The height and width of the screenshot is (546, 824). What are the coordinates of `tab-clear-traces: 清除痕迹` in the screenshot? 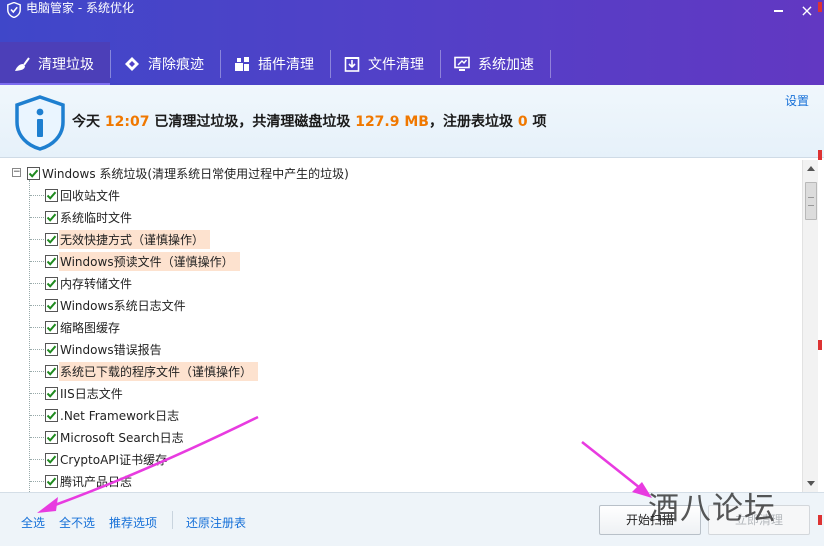 It's located at (165, 63).